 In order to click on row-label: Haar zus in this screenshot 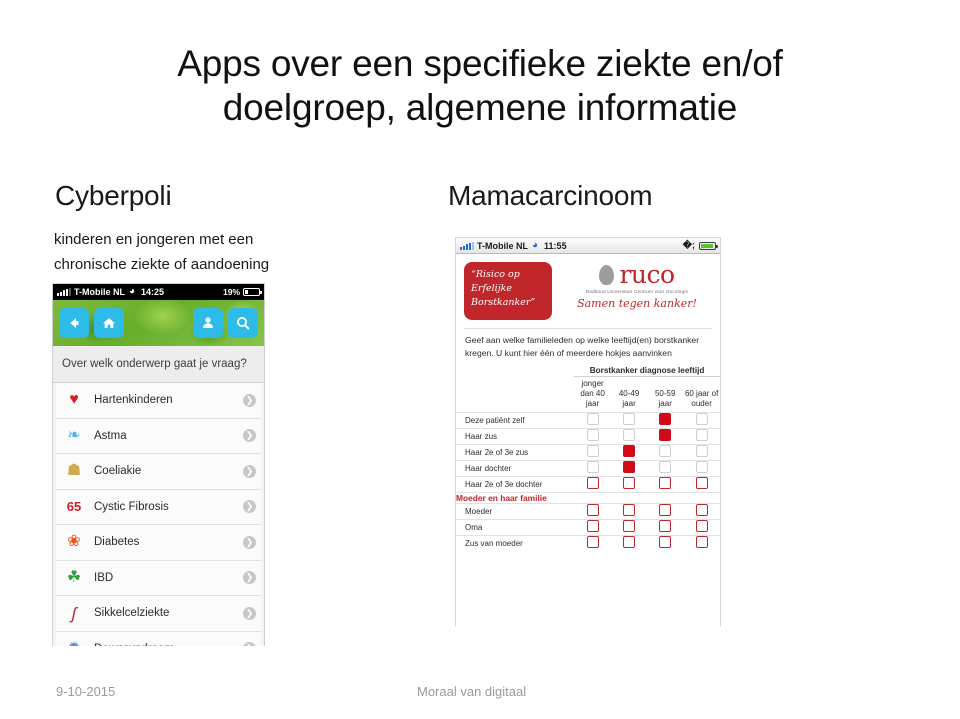, I will do `click(515, 436)`.